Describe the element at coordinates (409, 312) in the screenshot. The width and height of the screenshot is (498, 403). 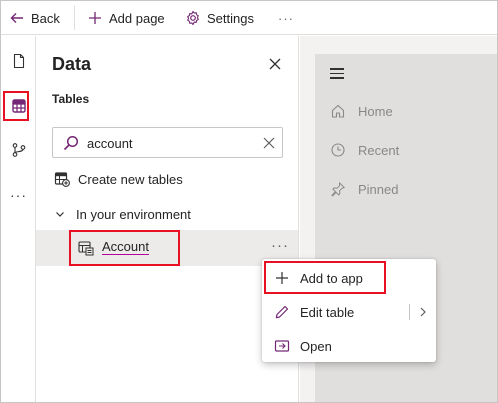
I see `submenu-divider` at that location.